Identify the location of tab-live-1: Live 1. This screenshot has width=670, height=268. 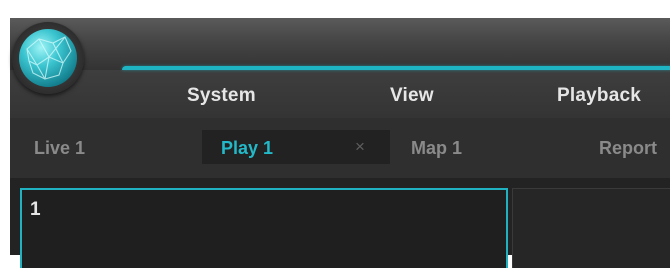
(59, 148).